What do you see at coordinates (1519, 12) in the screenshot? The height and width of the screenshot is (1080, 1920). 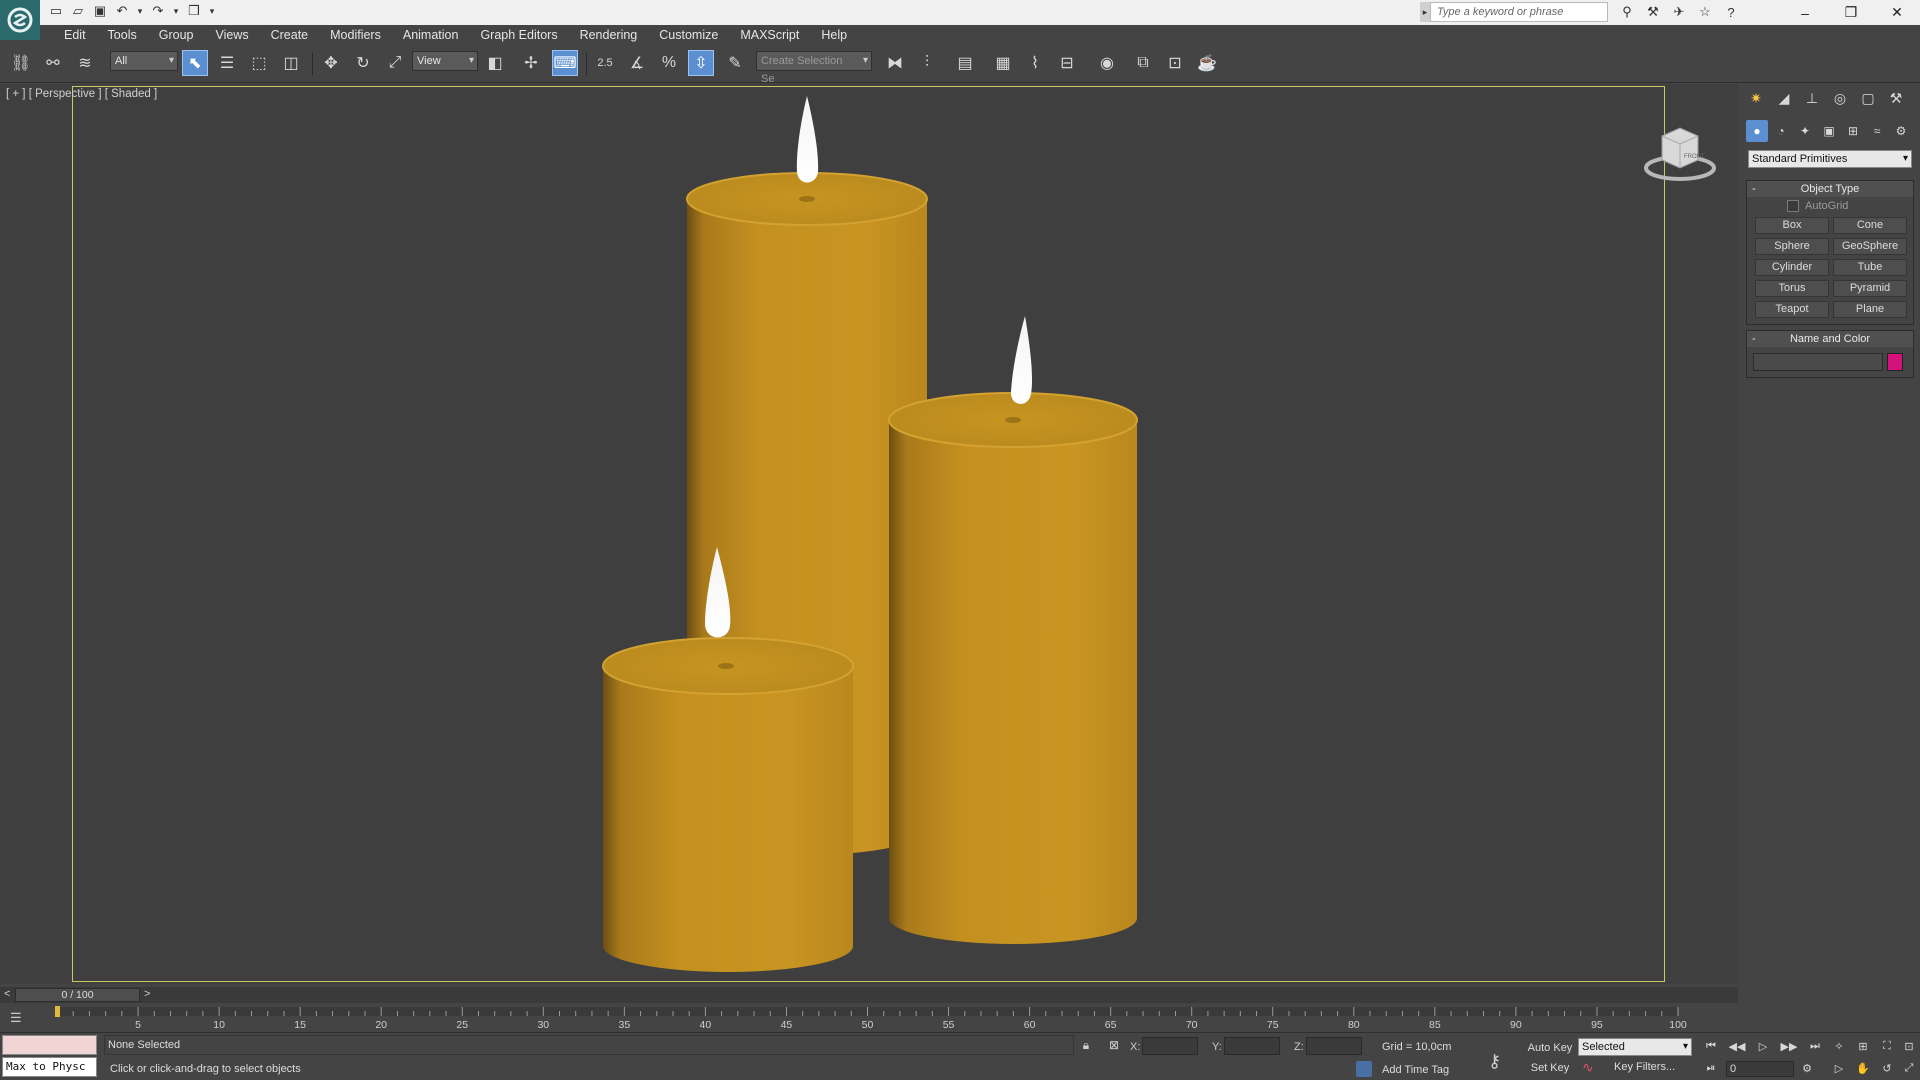 I see `search-input` at bounding box center [1519, 12].